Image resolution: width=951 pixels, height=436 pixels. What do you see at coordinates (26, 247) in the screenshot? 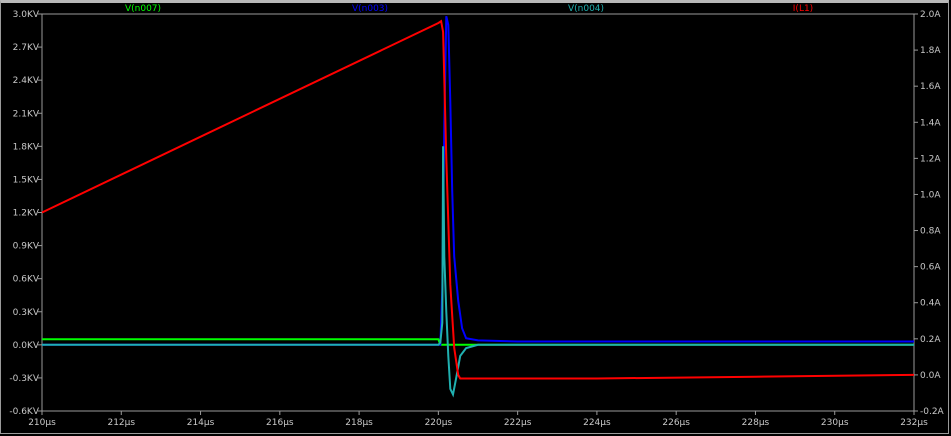
I see `y-left-tick-label: 0.9KV` at bounding box center [26, 247].